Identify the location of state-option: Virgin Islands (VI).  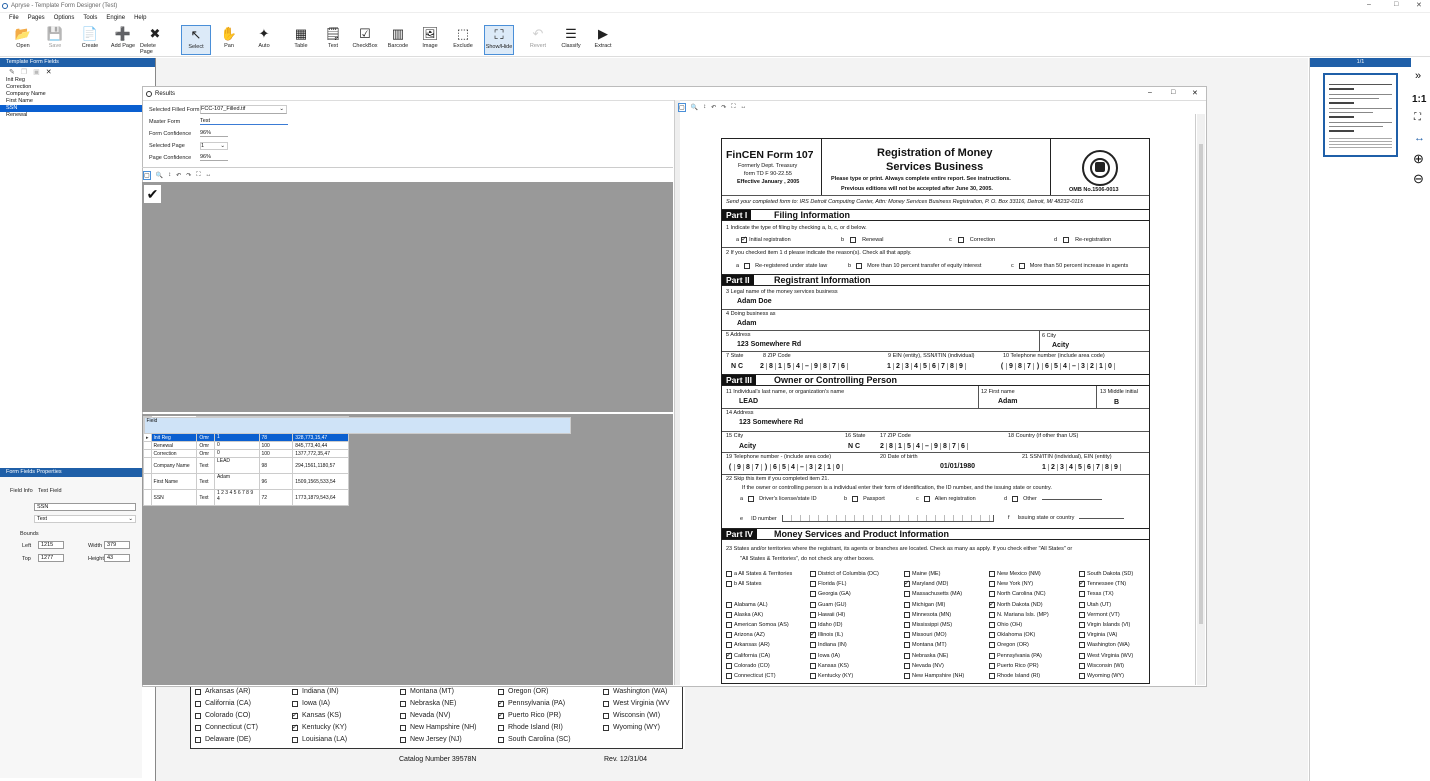
(1104, 625).